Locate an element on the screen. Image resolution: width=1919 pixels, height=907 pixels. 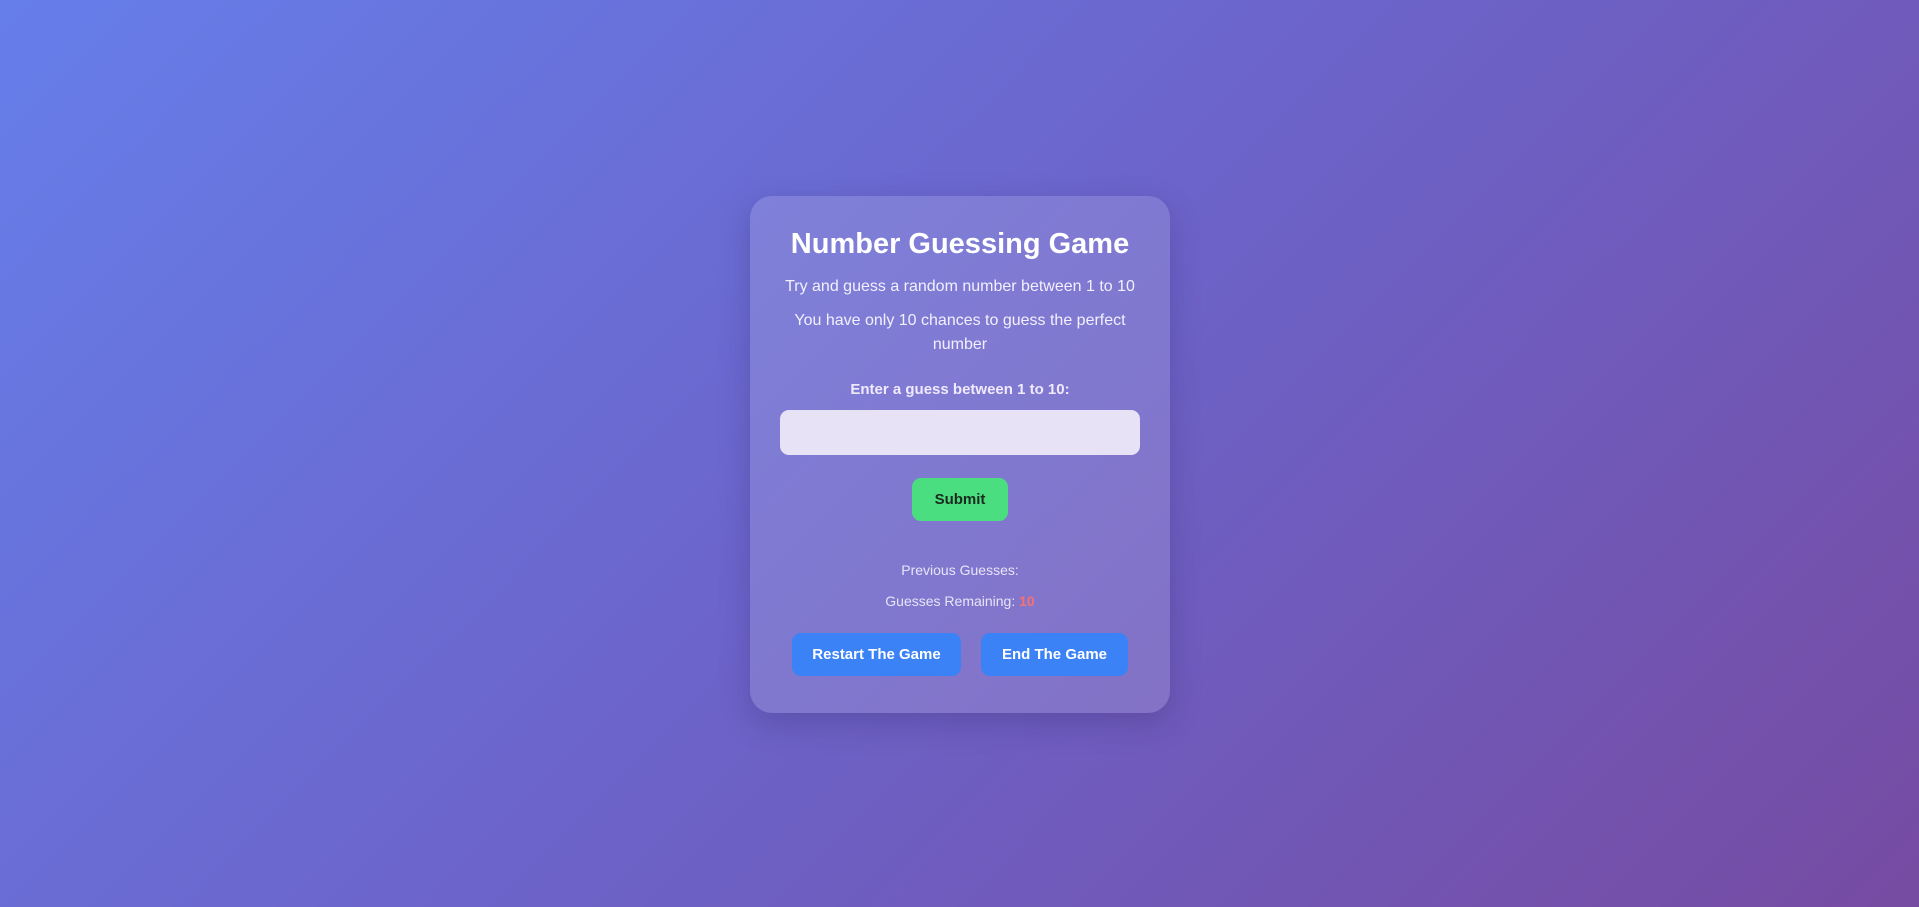
guesses-remaining-count: 10 is located at coordinates (1027, 601).